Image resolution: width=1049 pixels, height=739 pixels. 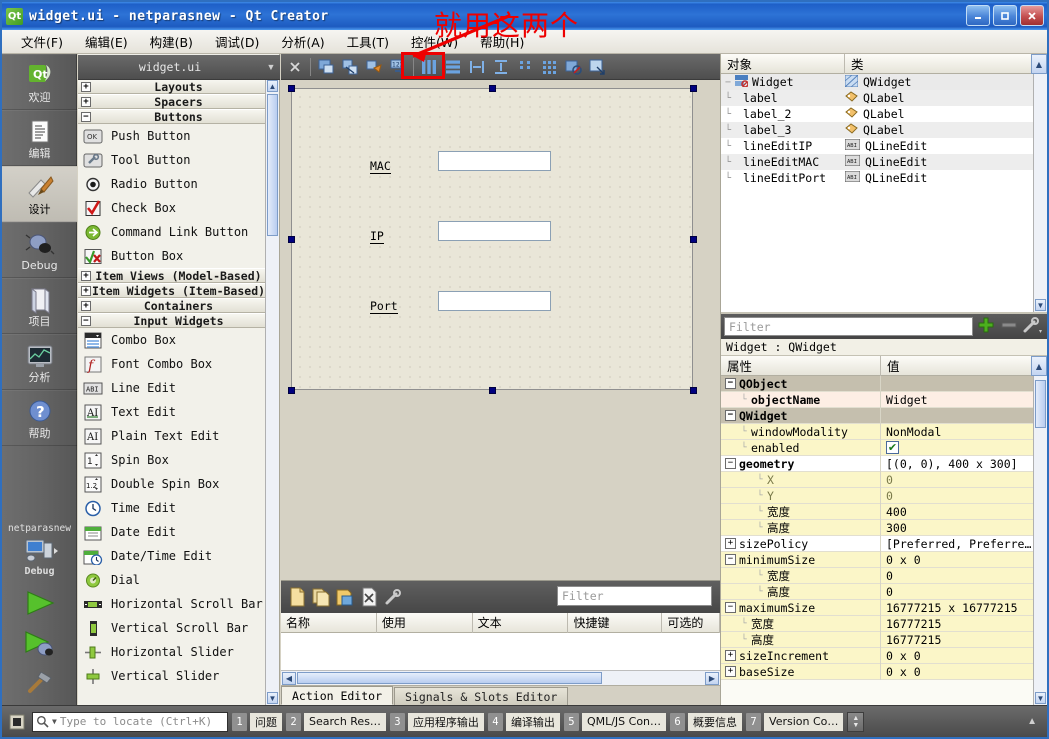 What do you see at coordinates (884, 639) in the screenshot?
I see `property-row-maximumsize-height: └ 高度 16777215` at bounding box center [884, 639].